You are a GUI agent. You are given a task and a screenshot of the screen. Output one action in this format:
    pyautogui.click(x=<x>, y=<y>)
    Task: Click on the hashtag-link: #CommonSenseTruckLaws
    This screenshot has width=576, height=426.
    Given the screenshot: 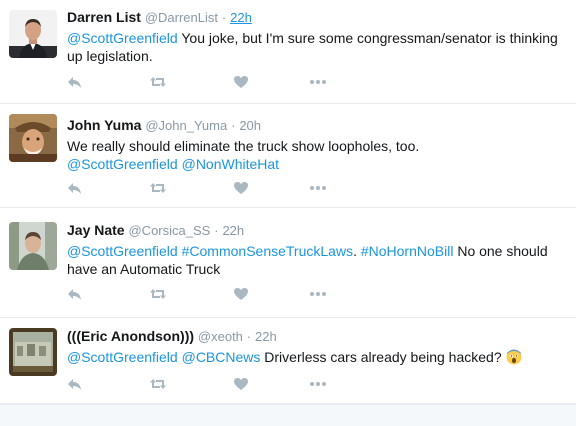 What is the action you would take?
    pyautogui.click(x=267, y=251)
    